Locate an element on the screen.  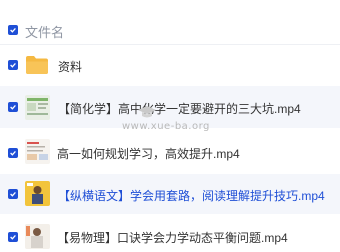
file-name: 高一如何规划学习，高效提升.mp4 is located at coordinates (148, 154).